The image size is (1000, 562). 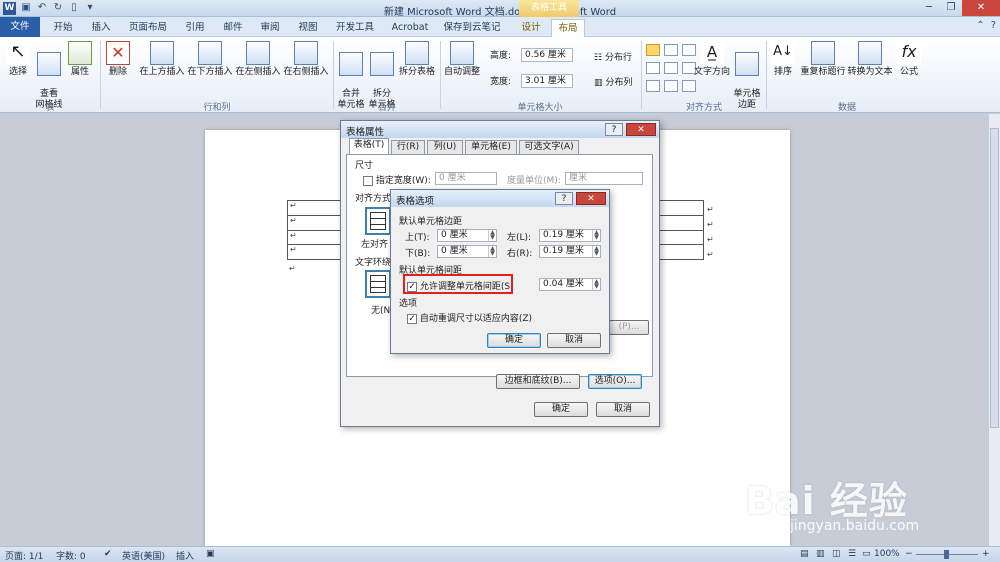 What do you see at coordinates (308, 28) in the screenshot?
I see `tab-view: 视图` at bounding box center [308, 28].